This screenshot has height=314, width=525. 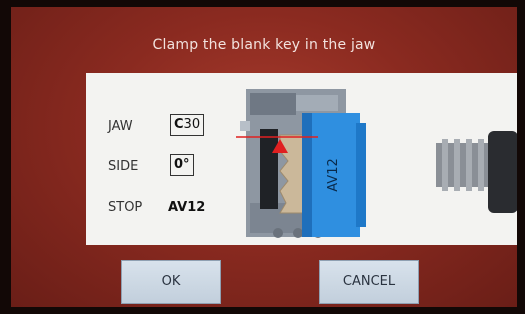 What do you see at coordinates (179, 124) in the screenshot?
I see `jaw-code-prefix: C` at bounding box center [179, 124].